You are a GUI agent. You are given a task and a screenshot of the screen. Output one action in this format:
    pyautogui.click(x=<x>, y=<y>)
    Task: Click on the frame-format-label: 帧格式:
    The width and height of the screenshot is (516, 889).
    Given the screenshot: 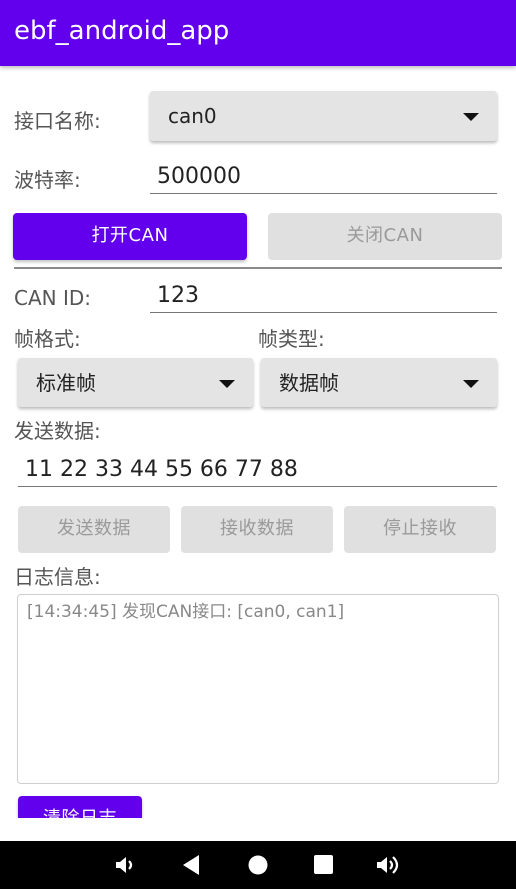 What is the action you would take?
    pyautogui.click(x=47, y=339)
    